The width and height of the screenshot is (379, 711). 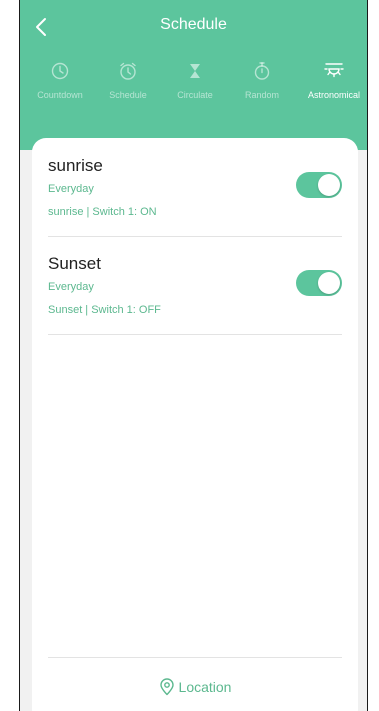 What do you see at coordinates (262, 71) in the screenshot?
I see `stopwatch-icon` at bounding box center [262, 71].